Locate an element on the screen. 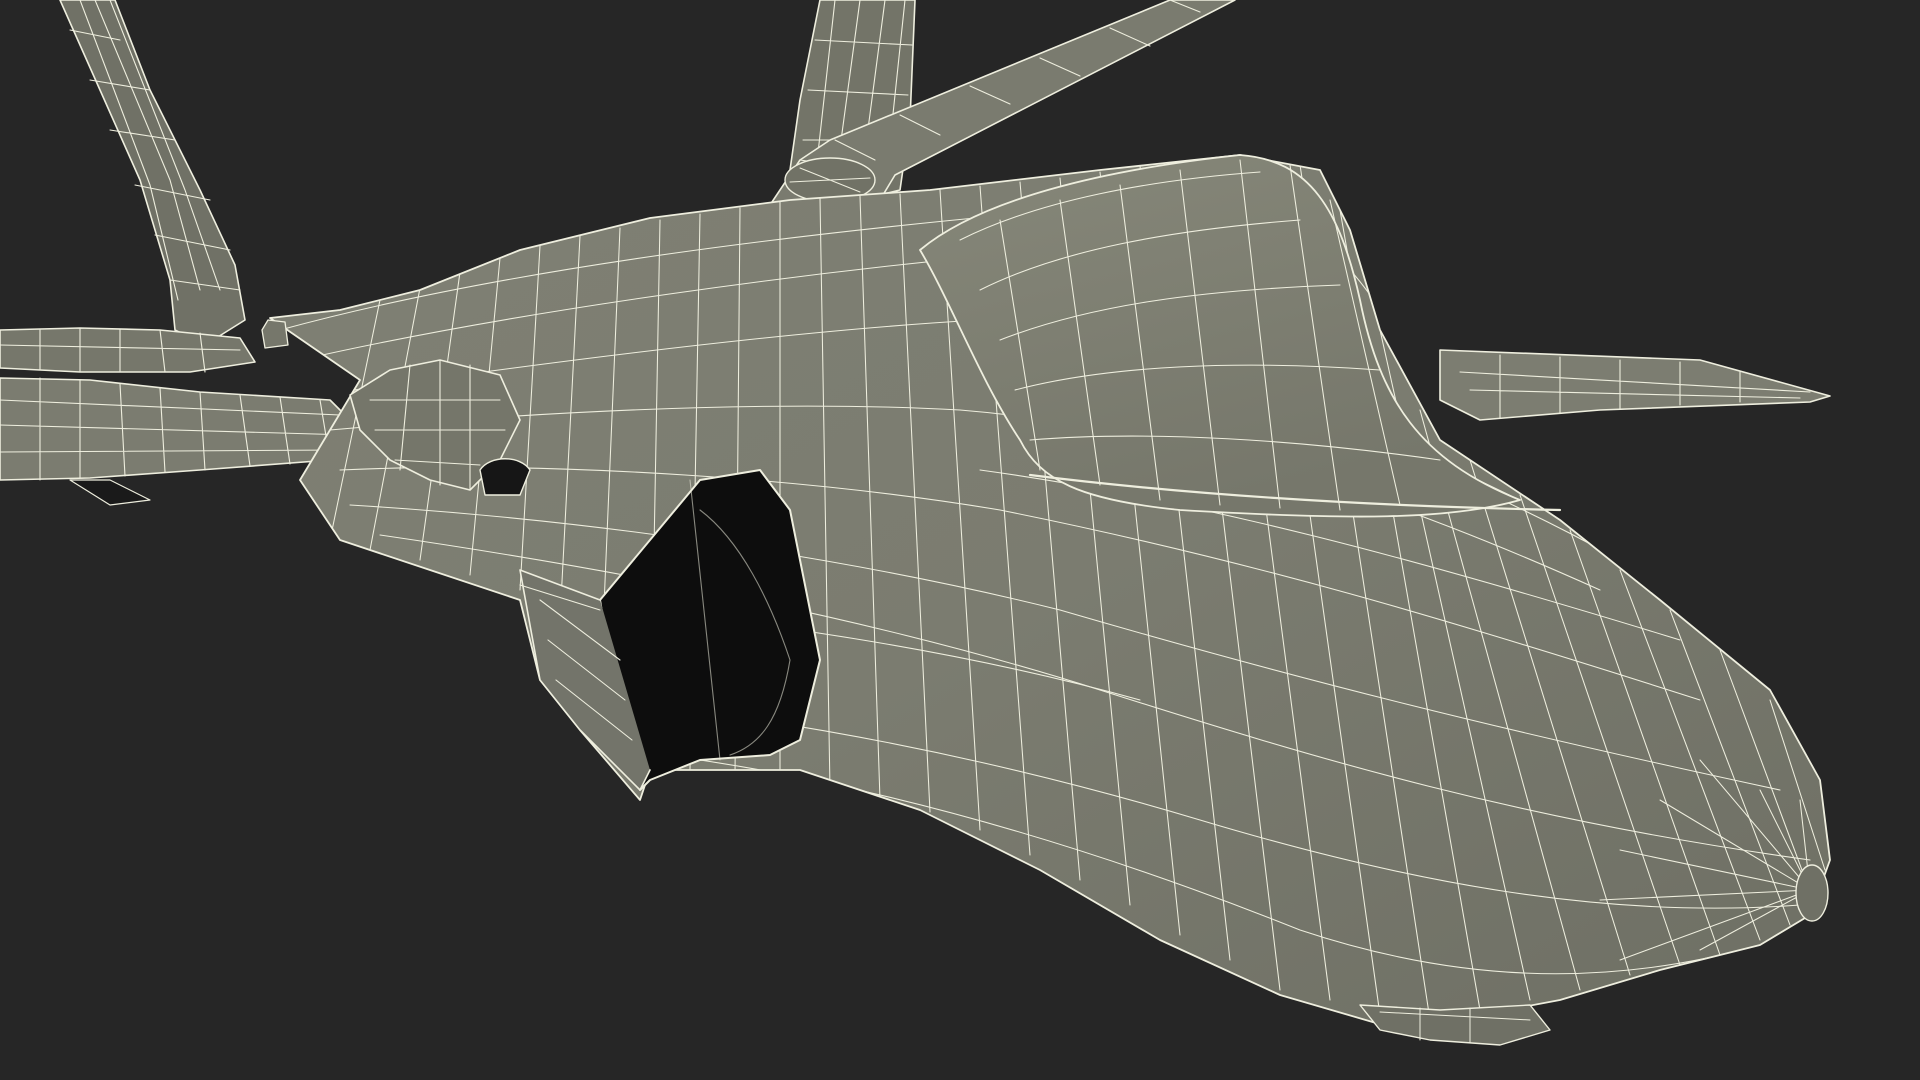 The height and width of the screenshot is (1080, 1920). spine-antenna is located at coordinates (275, 334).